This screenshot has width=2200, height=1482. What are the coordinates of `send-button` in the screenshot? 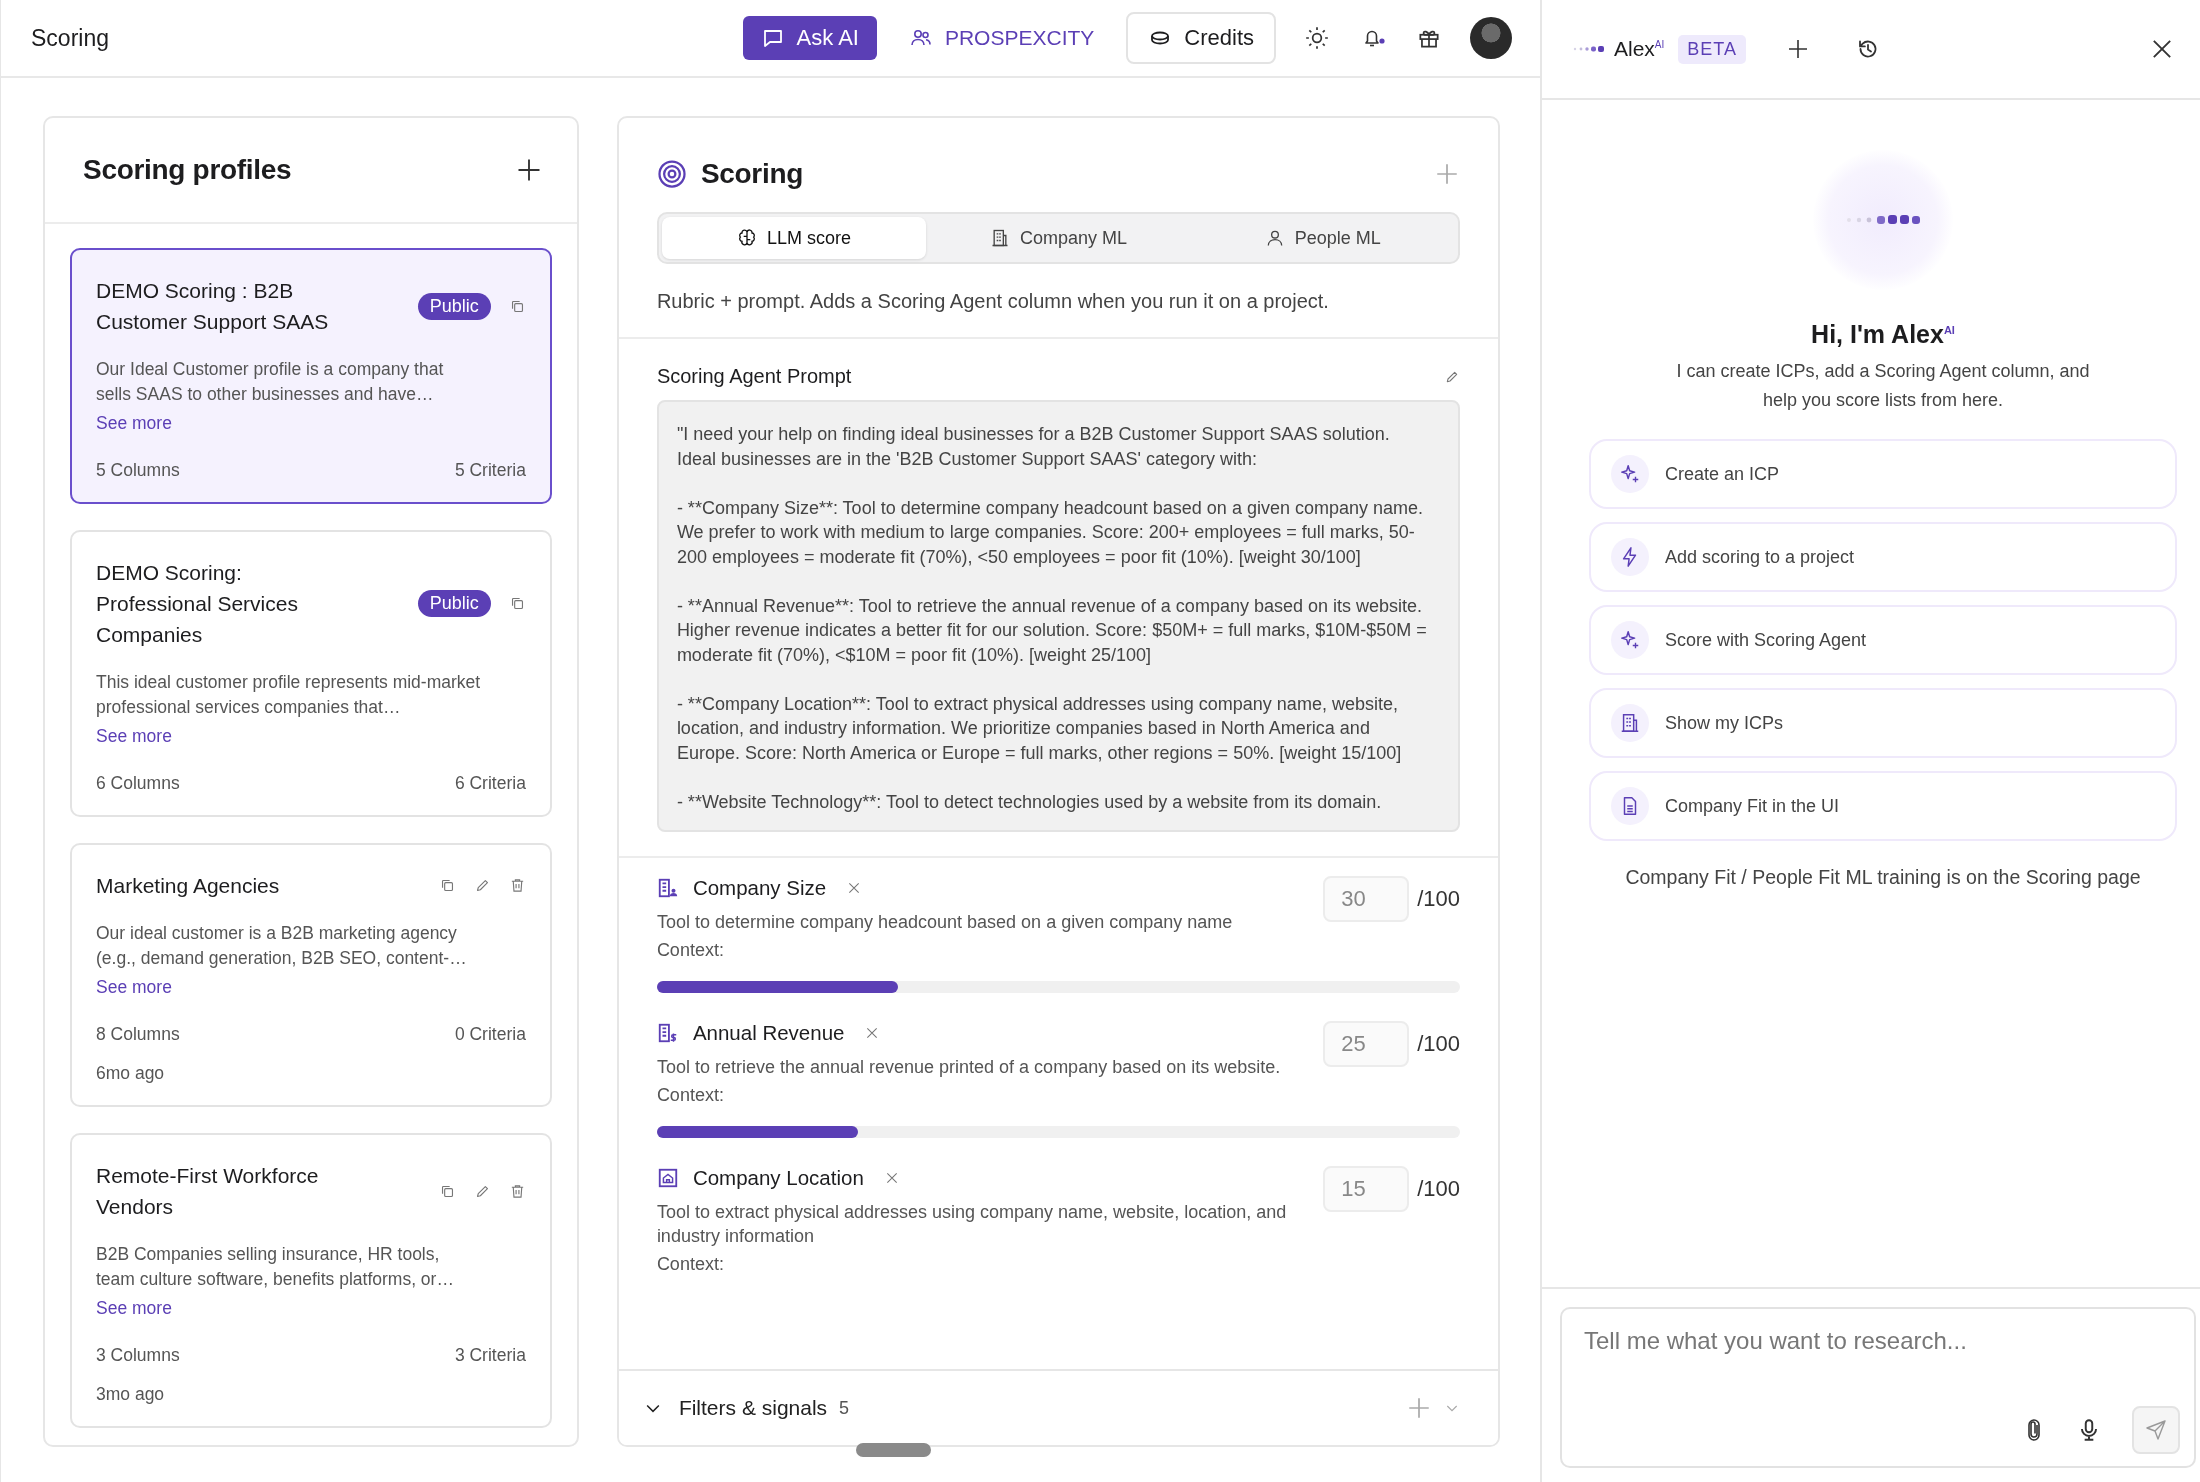 It's located at (2156, 1430).